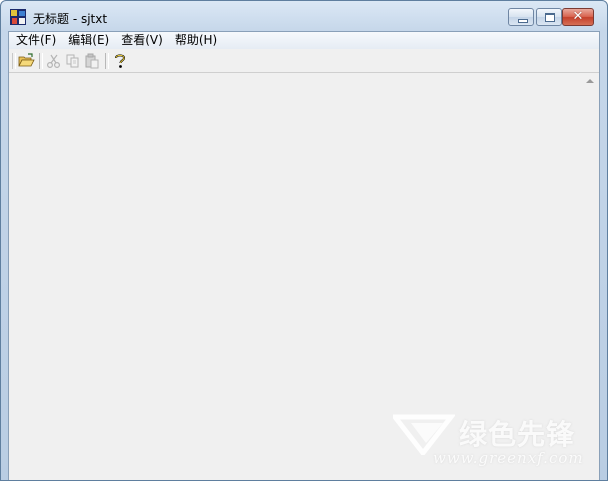  Describe the element at coordinates (142, 40) in the screenshot. I see `menu-view: 查看(V)` at that location.